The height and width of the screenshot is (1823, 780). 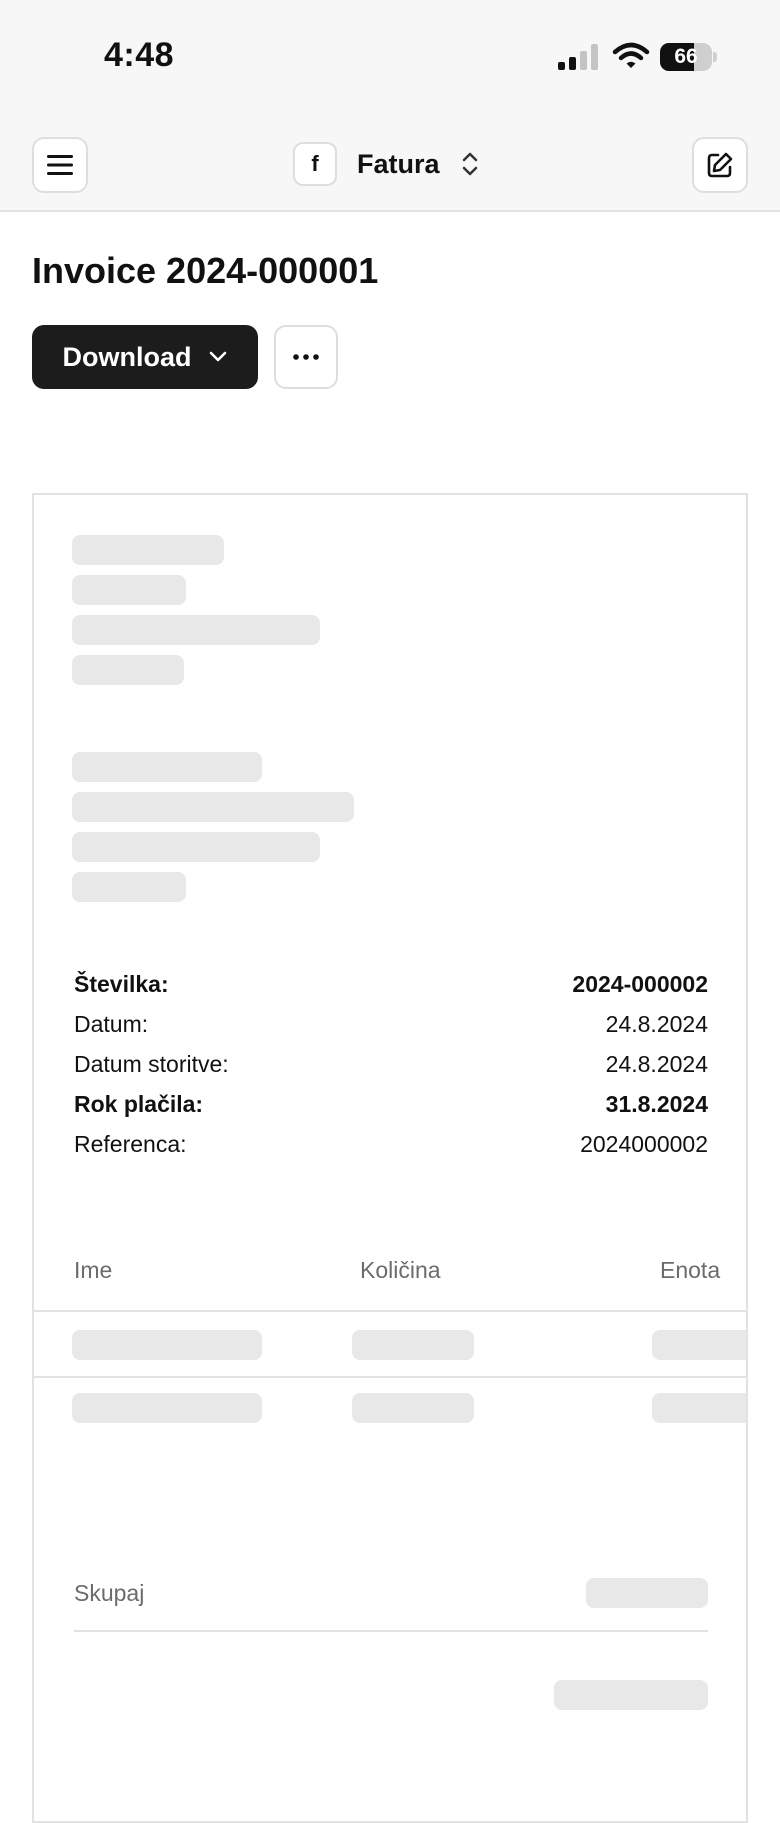 What do you see at coordinates (127, 356) in the screenshot?
I see `download-button-label: Download` at bounding box center [127, 356].